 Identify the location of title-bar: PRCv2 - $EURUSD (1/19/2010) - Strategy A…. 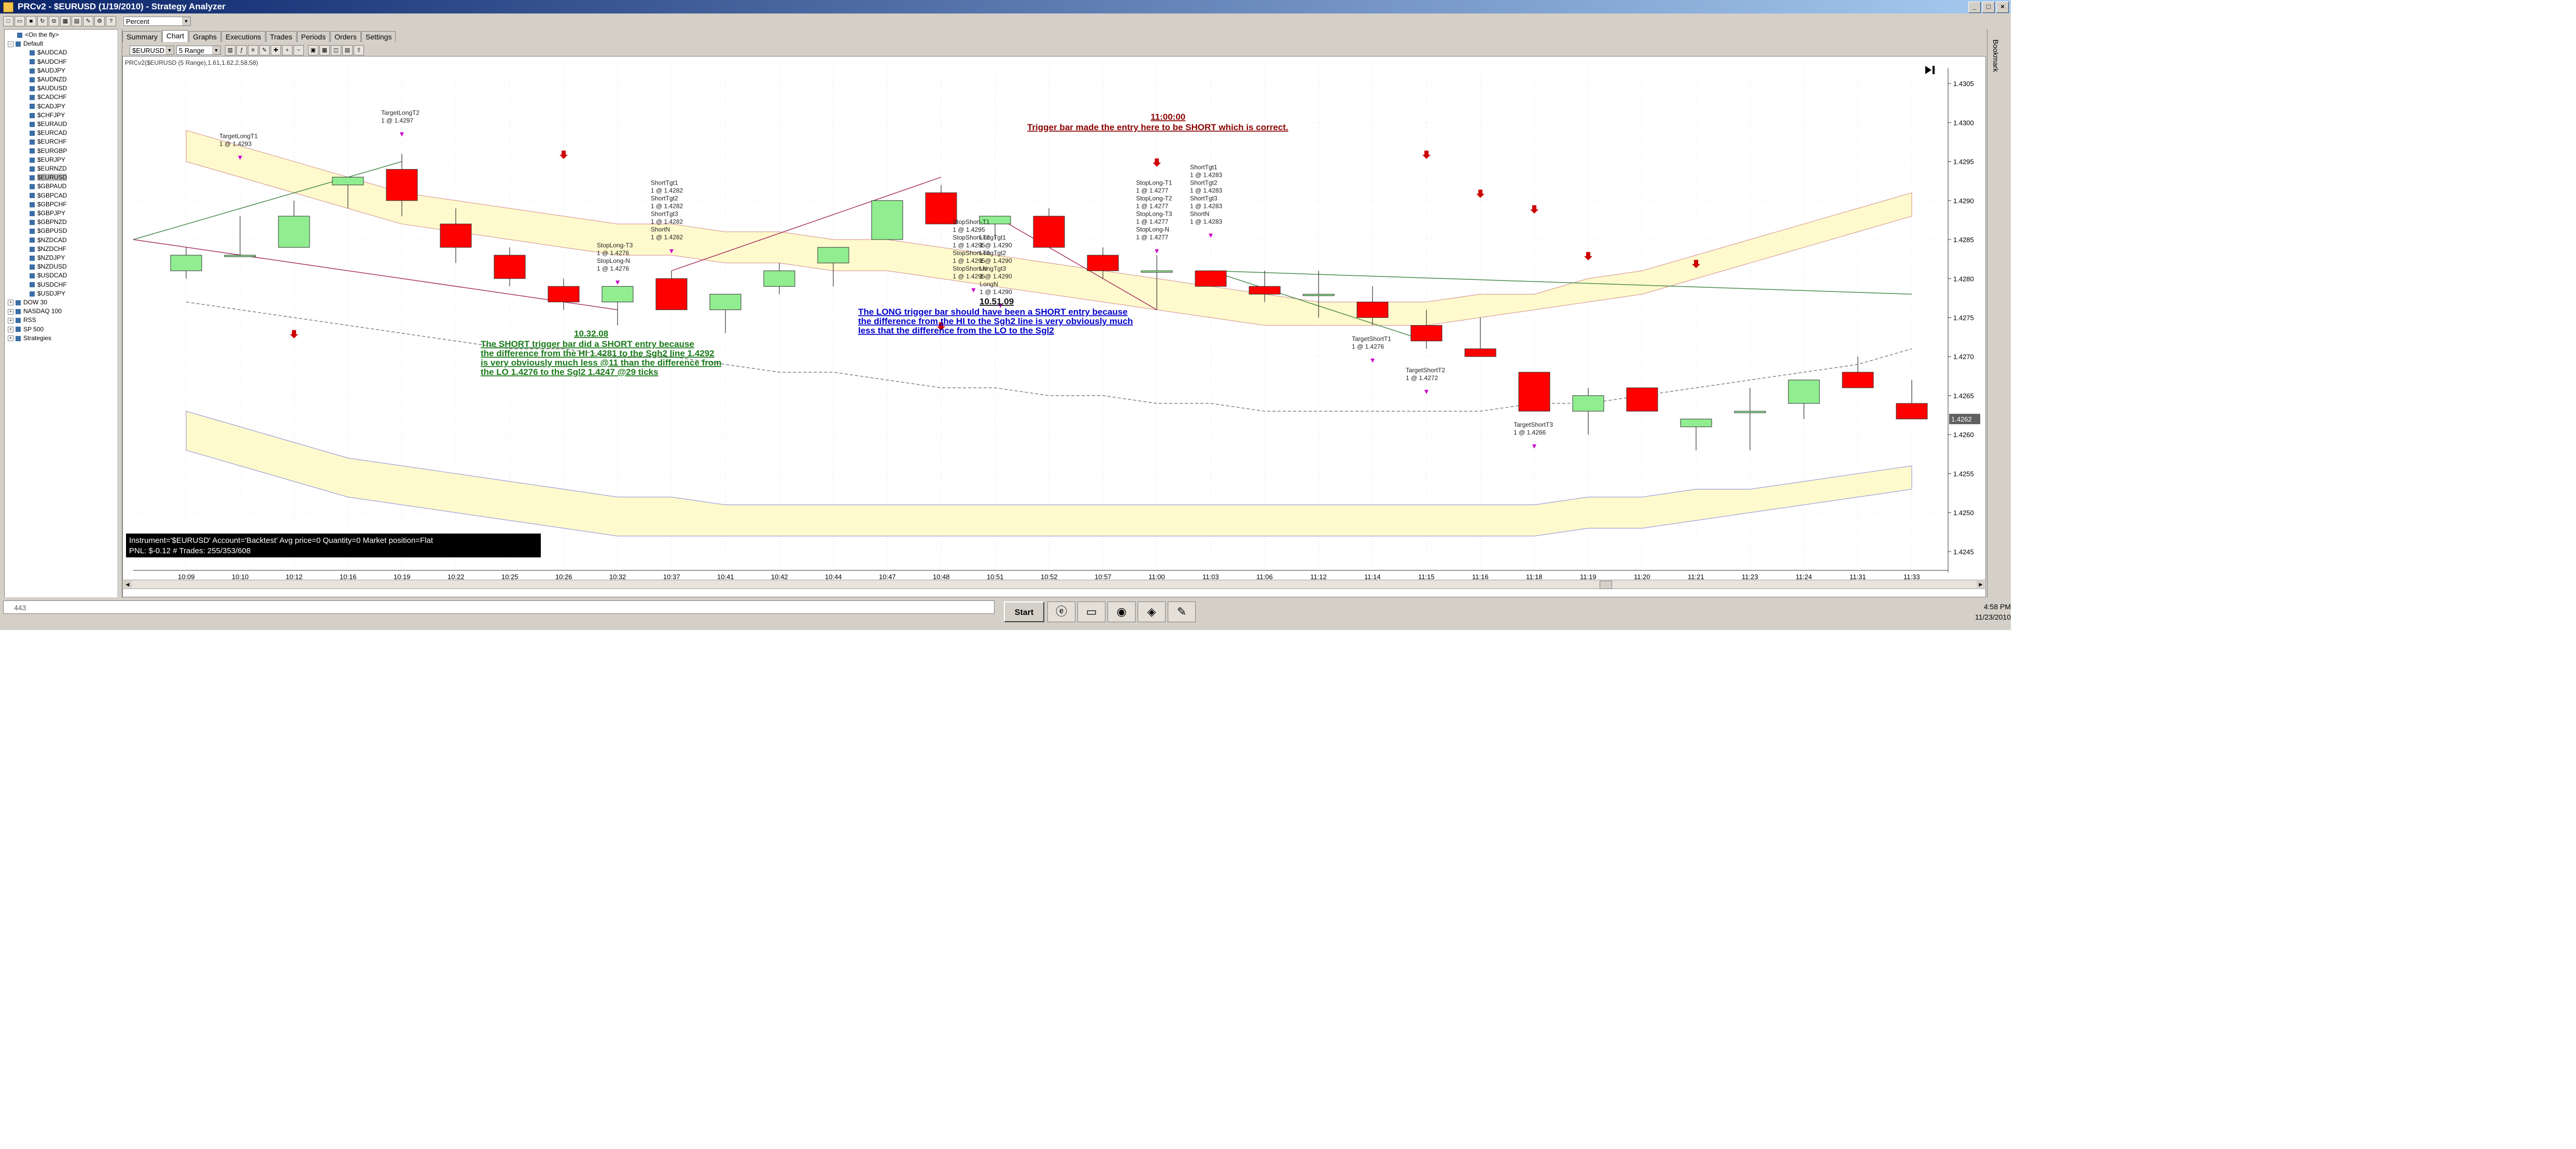
(1005, 6).